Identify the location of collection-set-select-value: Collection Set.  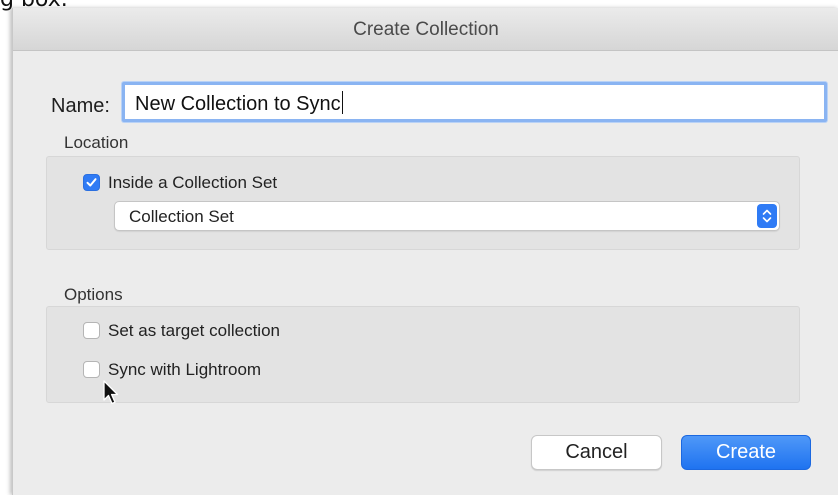
(181, 216).